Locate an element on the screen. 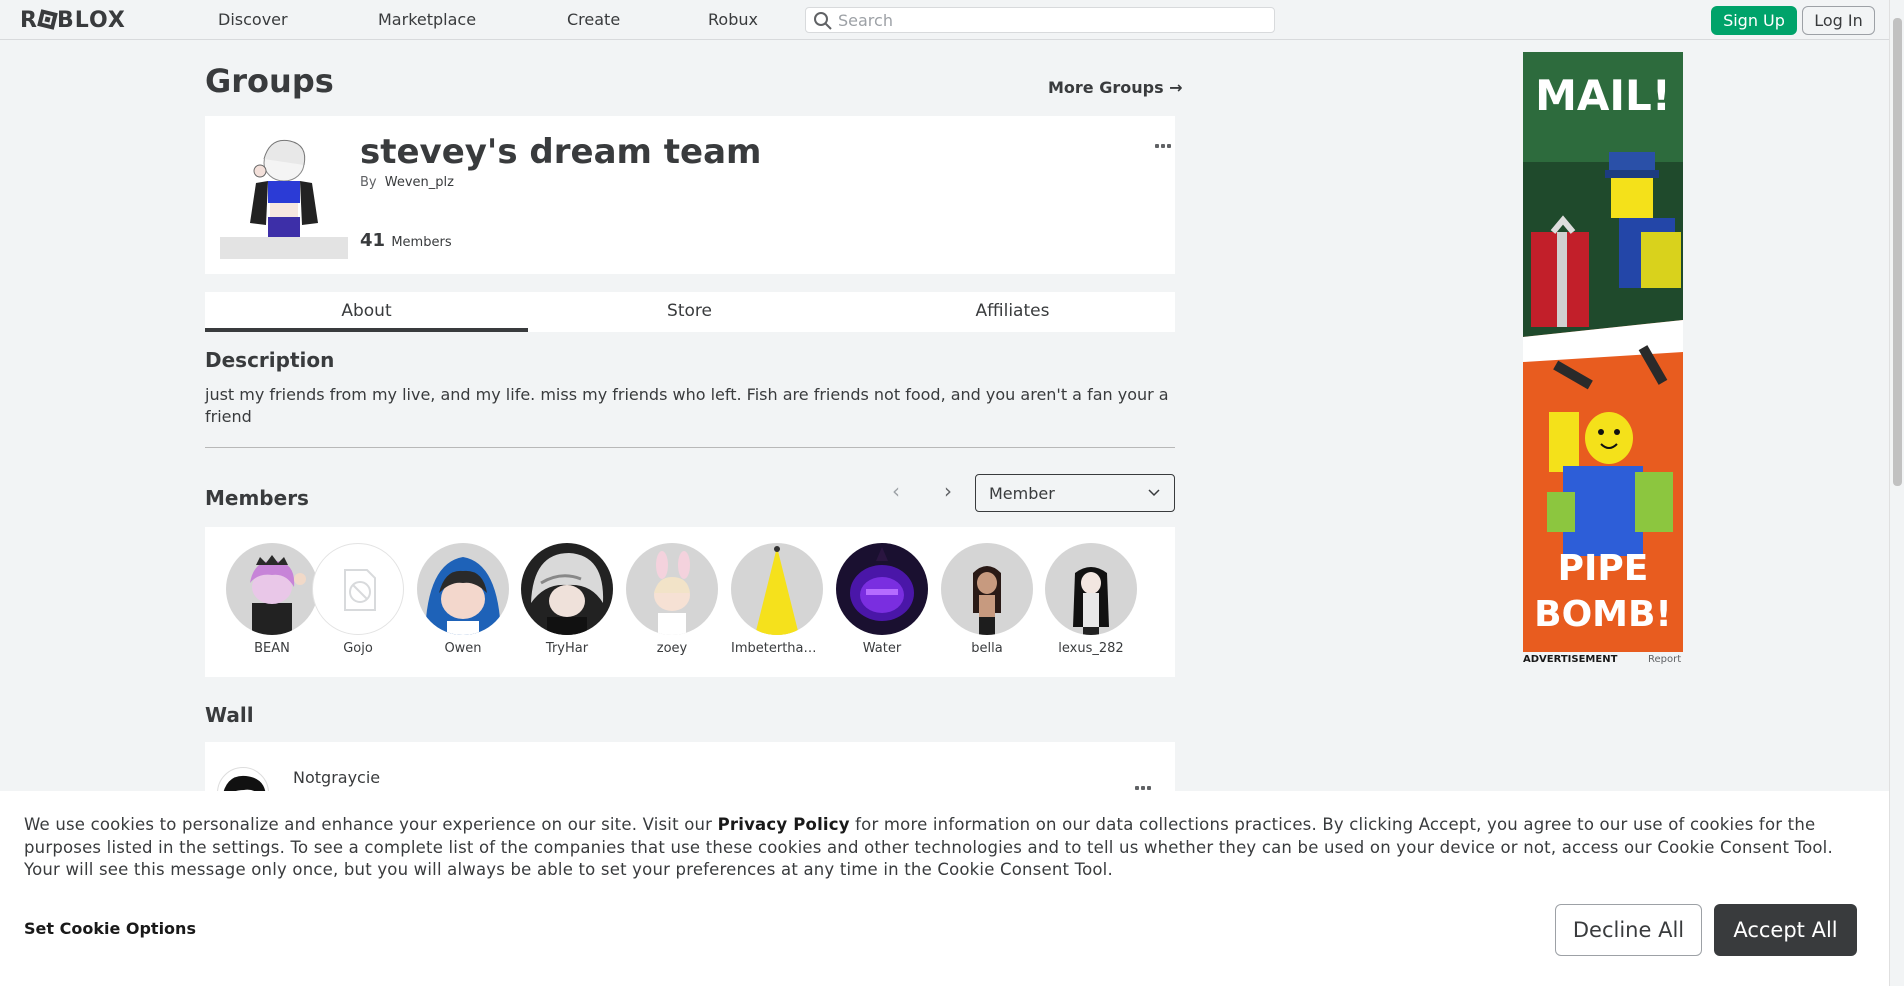  roblox-logo: R BLOX is located at coordinates (73, 20).